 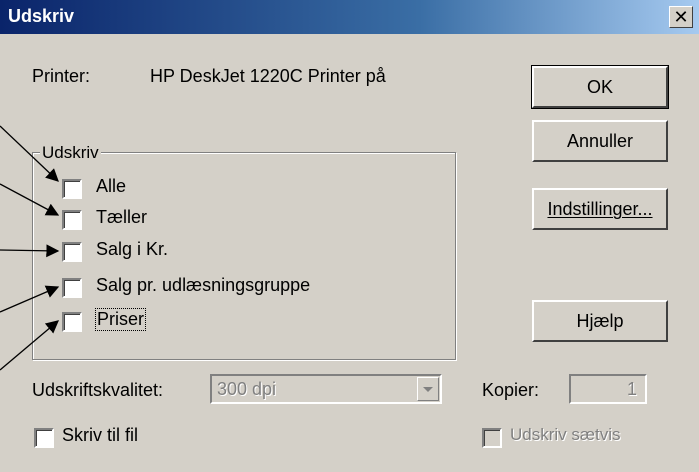 I want to click on quality-select-value: 300 dpi, so click(x=247, y=389).